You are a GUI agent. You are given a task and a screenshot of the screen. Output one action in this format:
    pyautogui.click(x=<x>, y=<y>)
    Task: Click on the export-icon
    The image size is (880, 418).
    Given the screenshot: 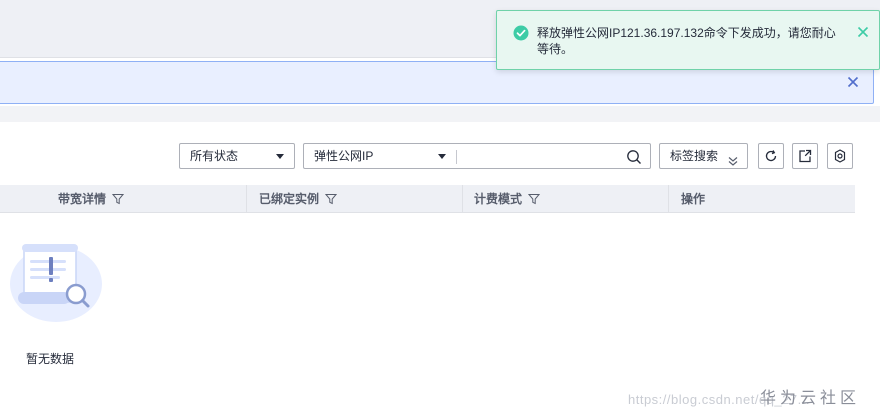 What is the action you would take?
    pyautogui.click(x=805, y=156)
    